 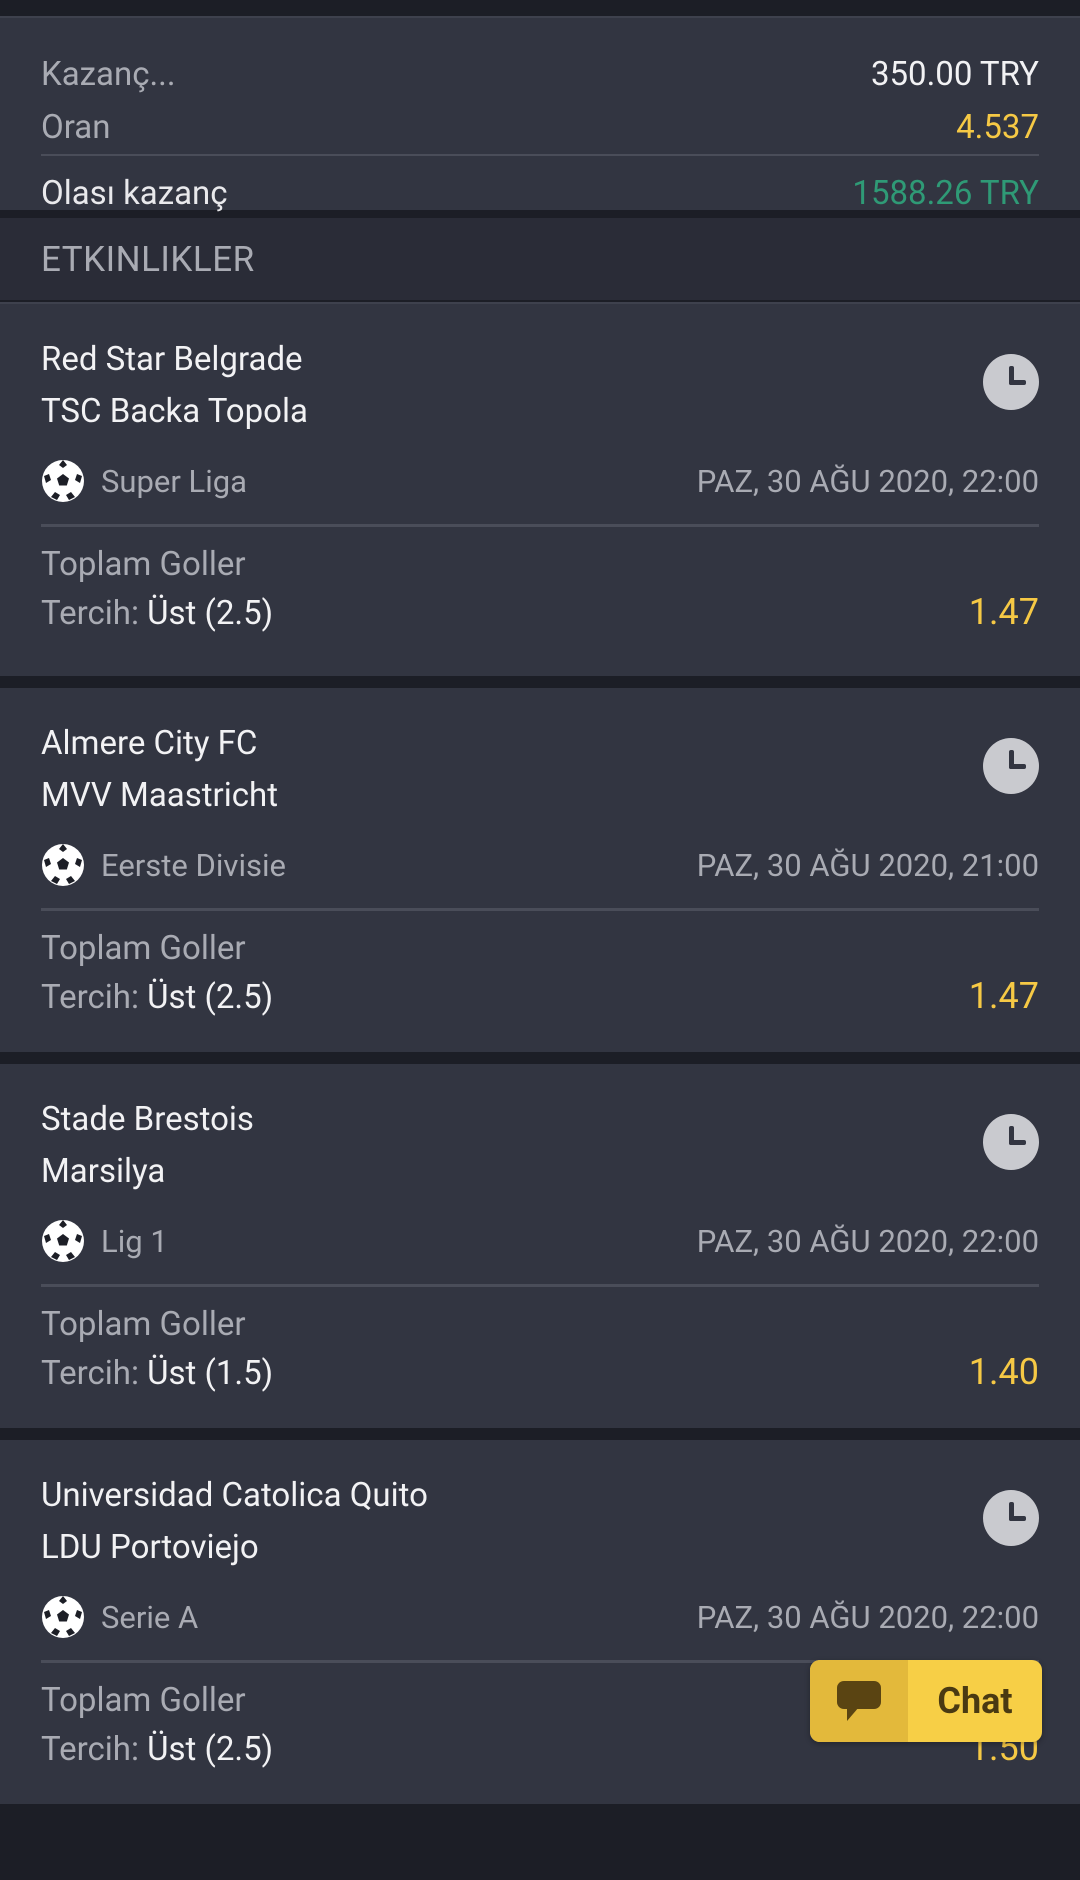 What do you see at coordinates (540, 1622) in the screenshot?
I see `event-meta: Serie A PAZ, 30 AĞU 2020, 22:00` at bounding box center [540, 1622].